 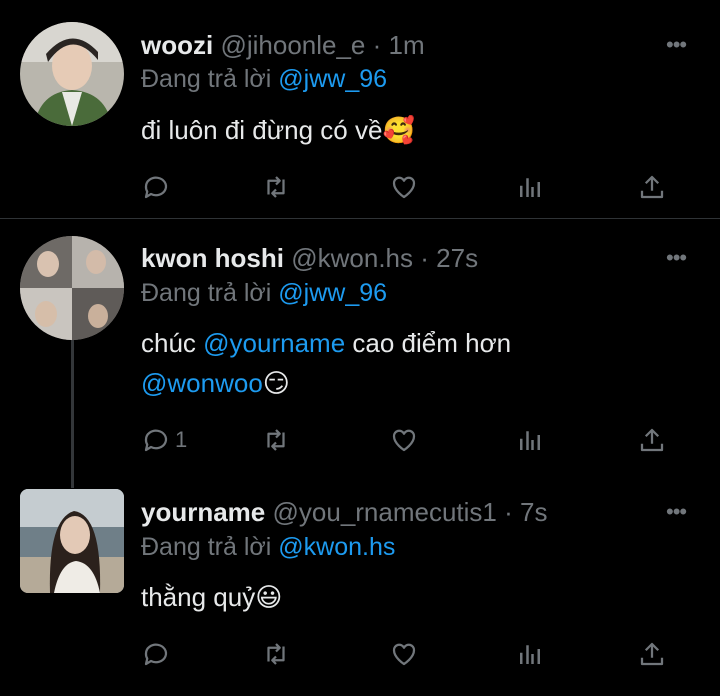 I want to click on reply-count: 1, so click(x=181, y=439).